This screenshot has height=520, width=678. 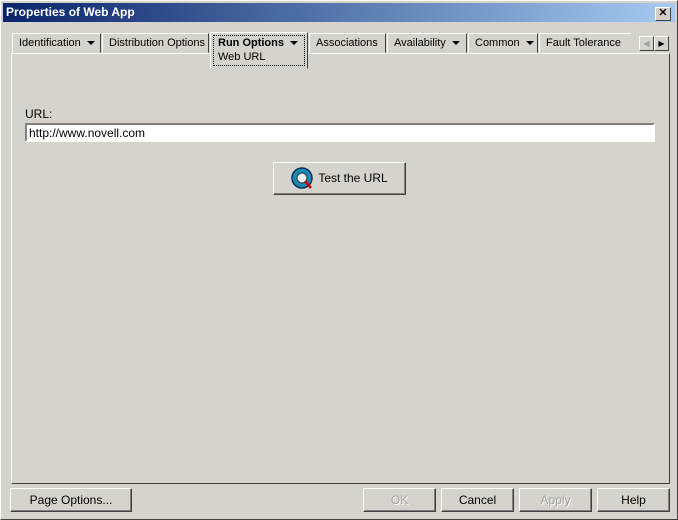 What do you see at coordinates (259, 57) in the screenshot?
I see `subtab-web-url: Web URL` at bounding box center [259, 57].